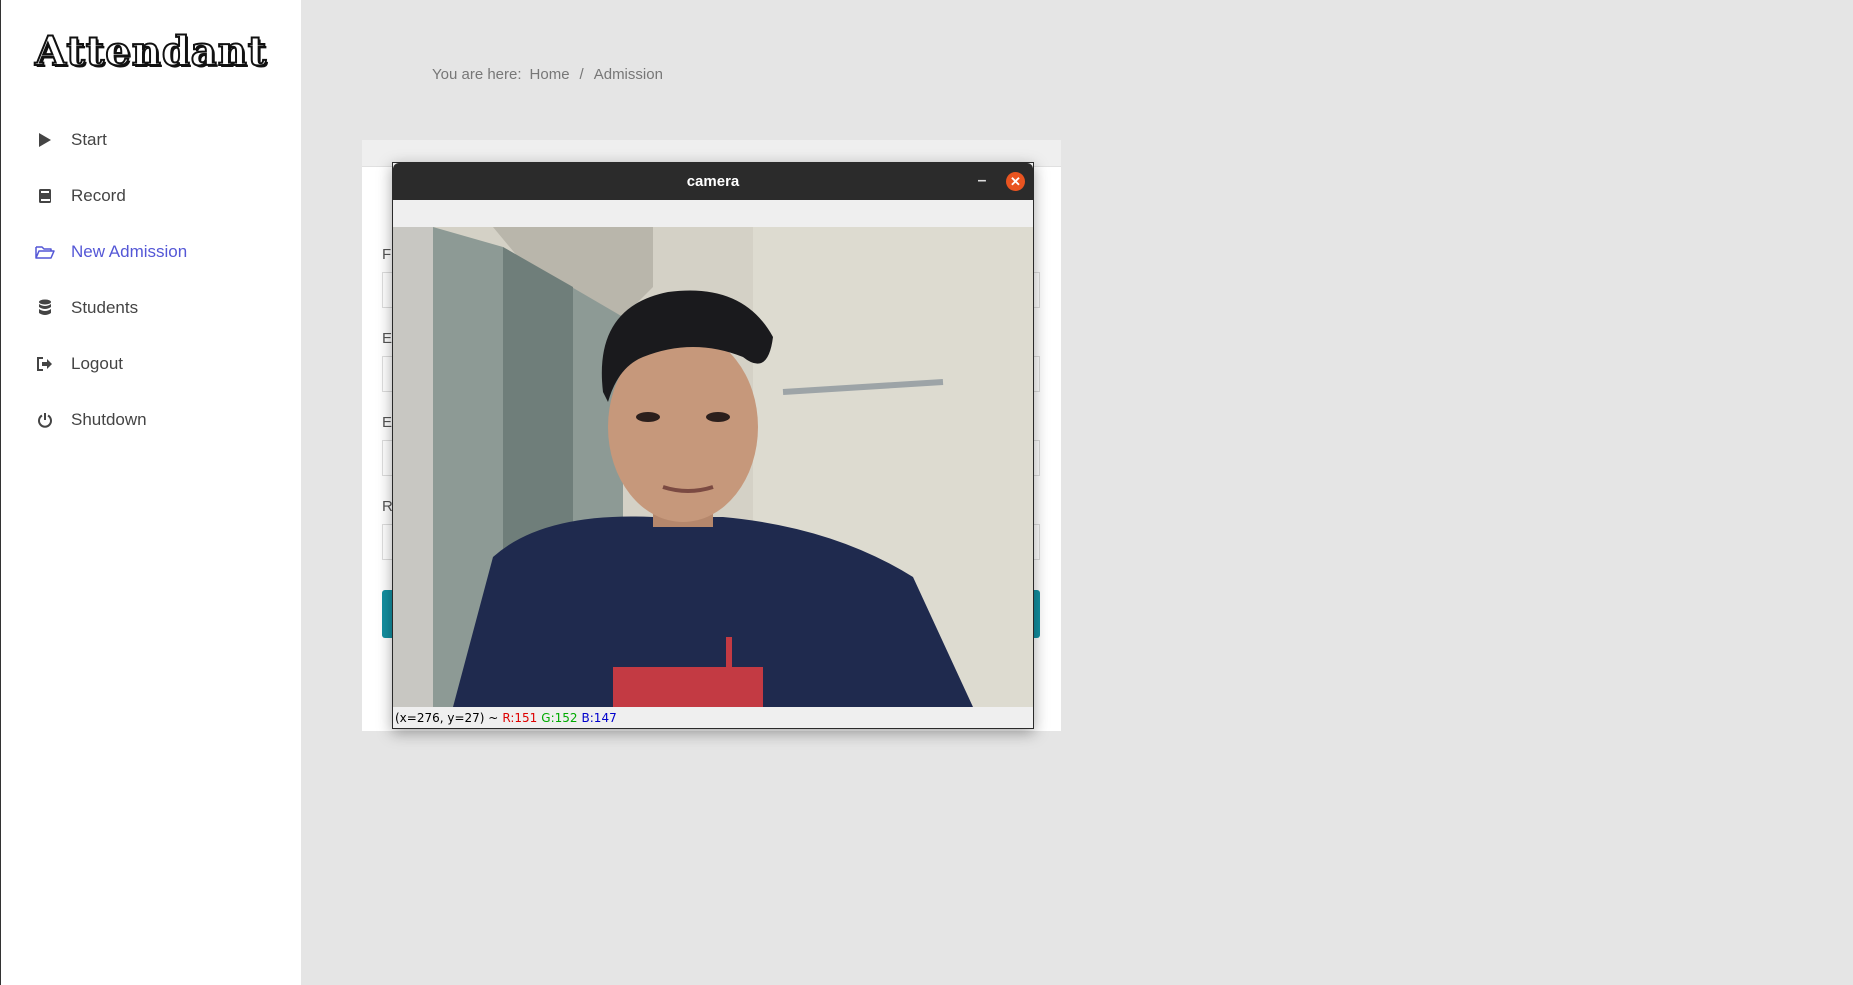 Image resolution: width=1853 pixels, height=985 pixels. Describe the element at coordinates (105, 307) in the screenshot. I see `sidebar-item-label: Students` at that location.